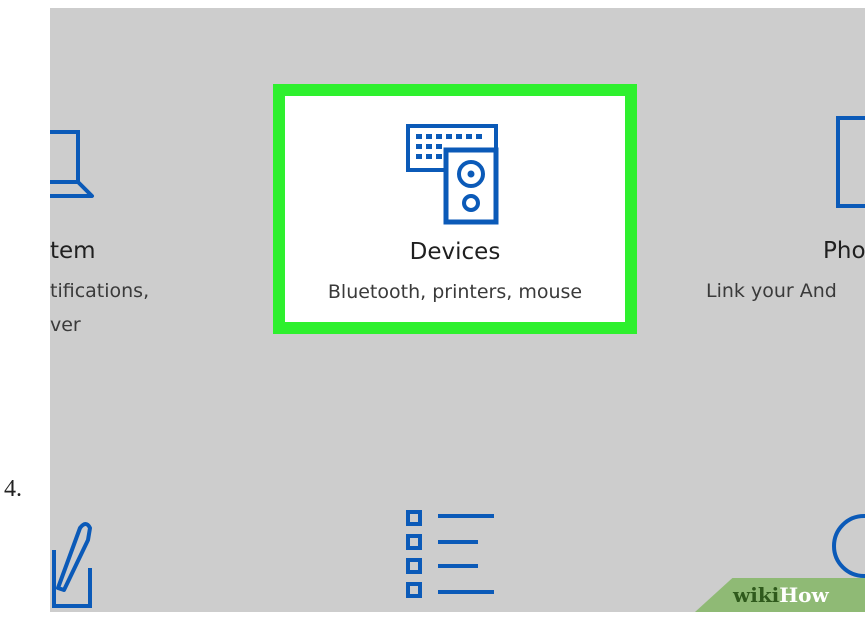 The height and width of the screenshot is (620, 865). I want to click on devices-icon, so click(452, 174).